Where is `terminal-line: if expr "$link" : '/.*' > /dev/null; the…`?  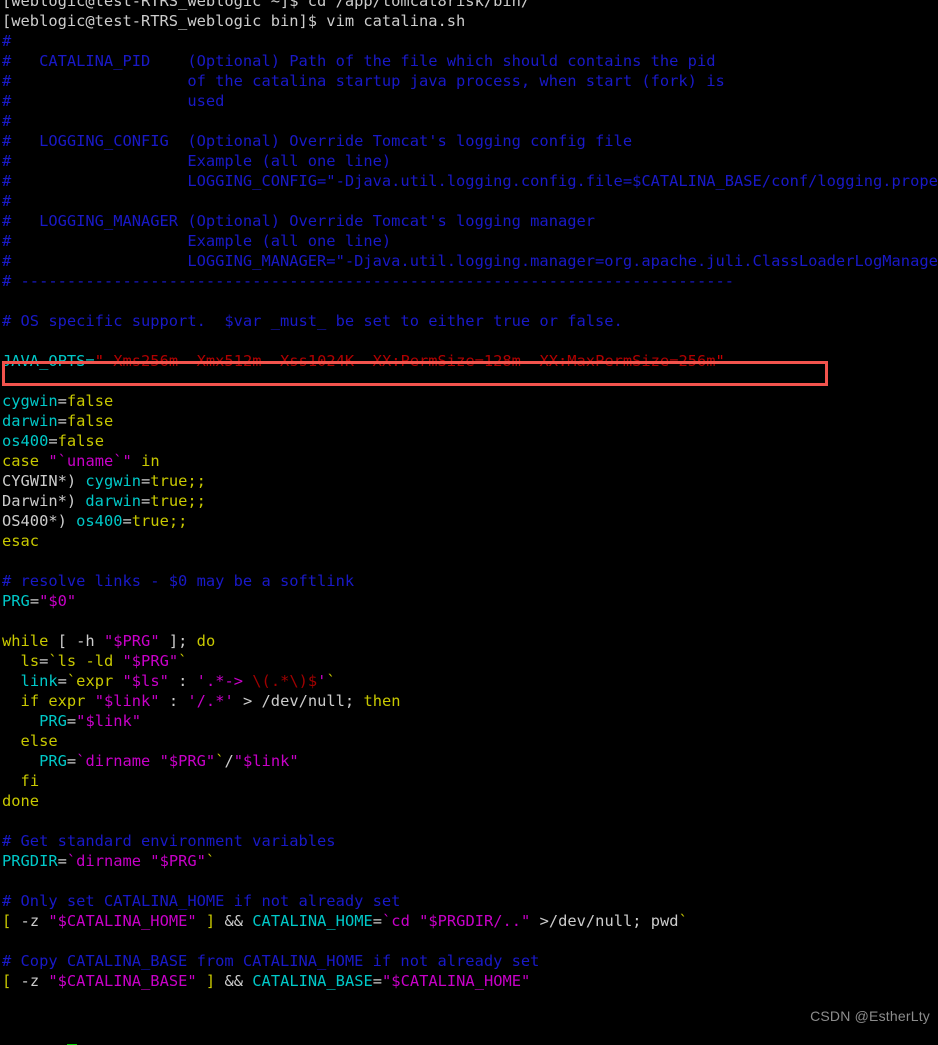 terminal-line: if expr "$link" : '/.*' > /dev/null; the… is located at coordinates (470, 701).